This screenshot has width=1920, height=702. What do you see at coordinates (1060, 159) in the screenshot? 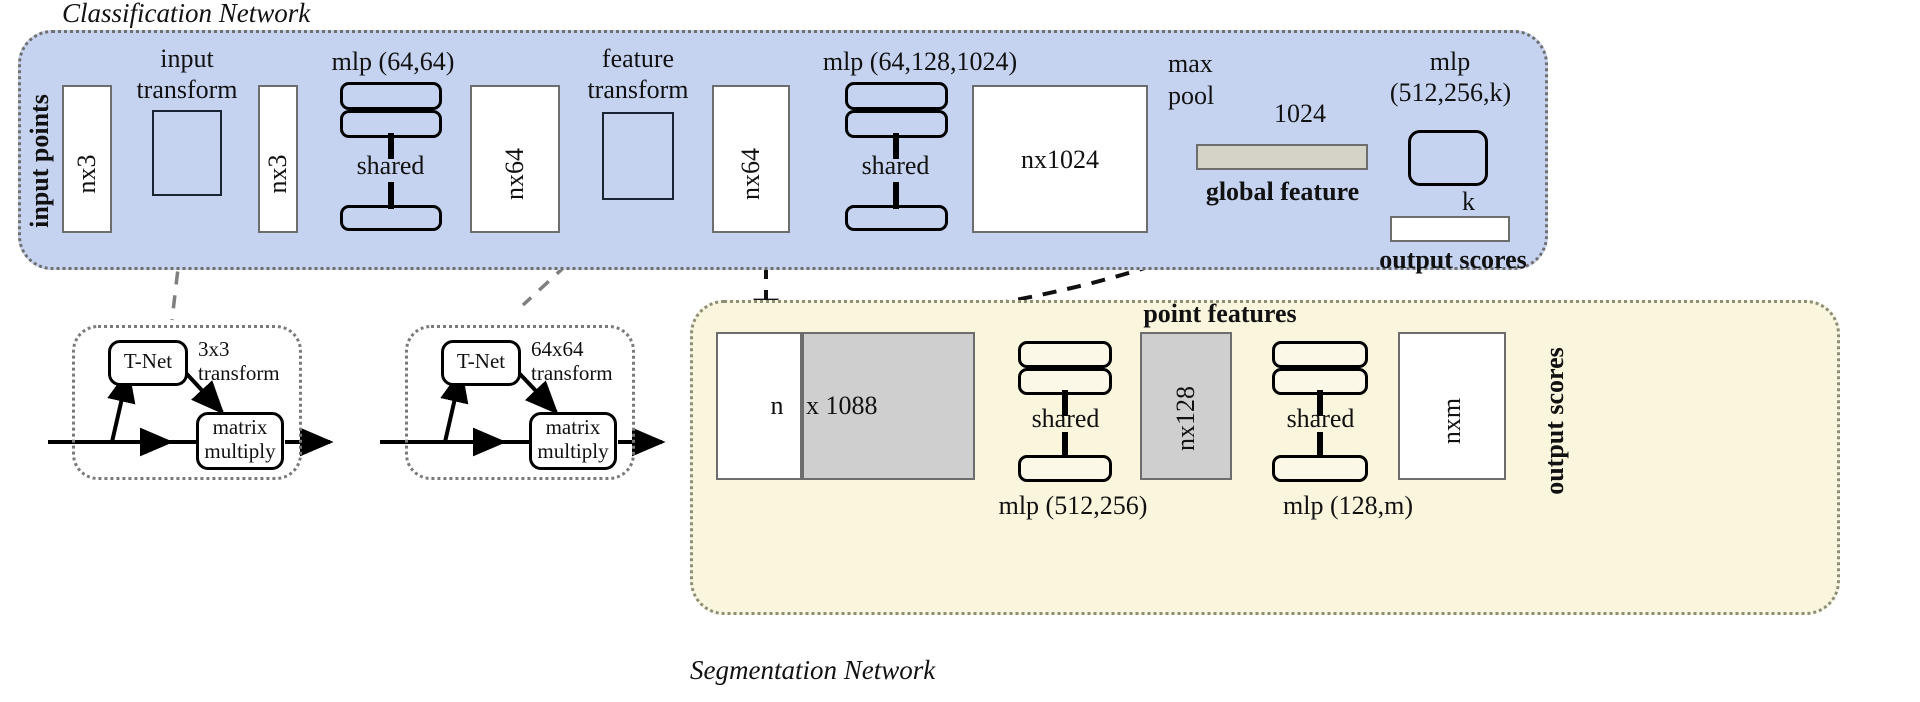
I see `block-nx1024-label: nx1024` at bounding box center [1060, 159].